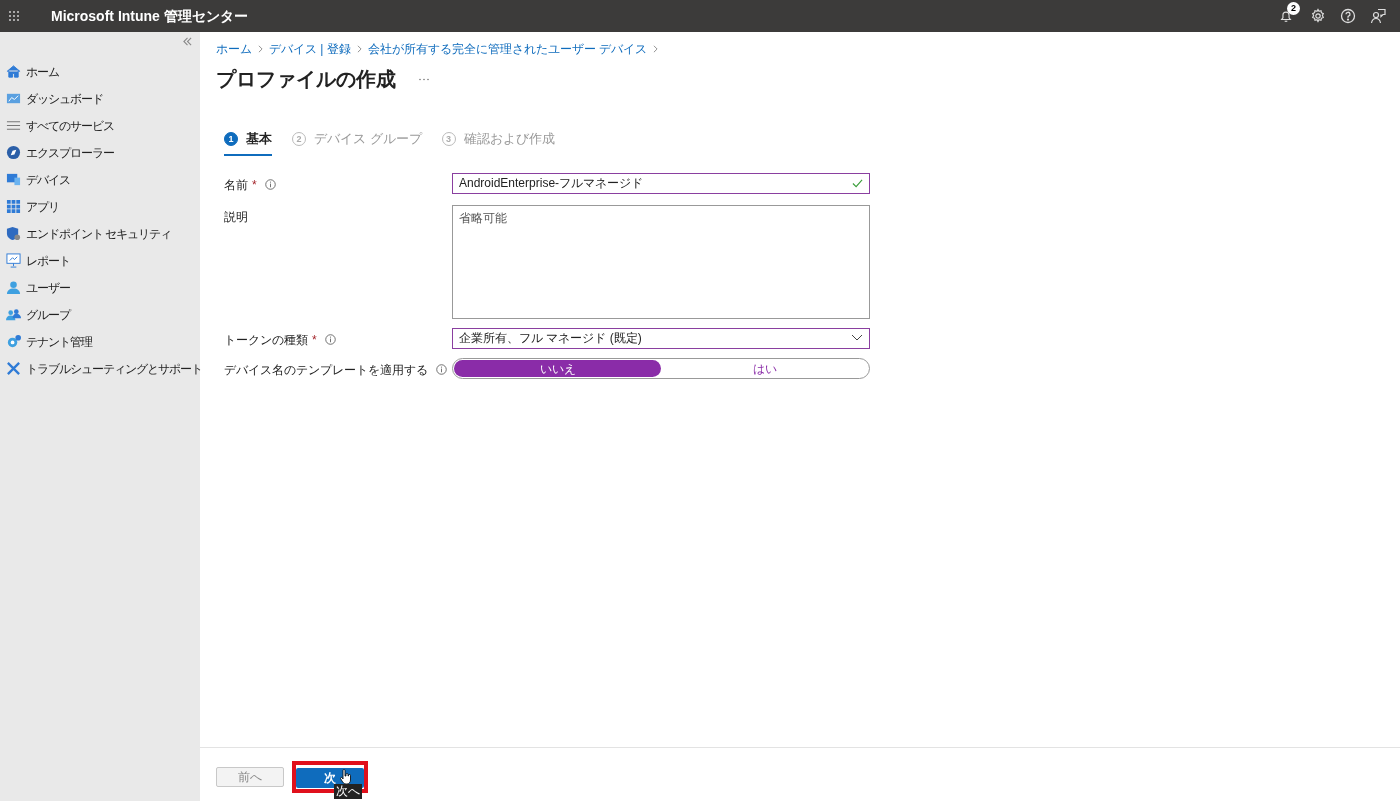  Describe the element at coordinates (236, 185) in the screenshot. I see `field-label: 名前` at that location.